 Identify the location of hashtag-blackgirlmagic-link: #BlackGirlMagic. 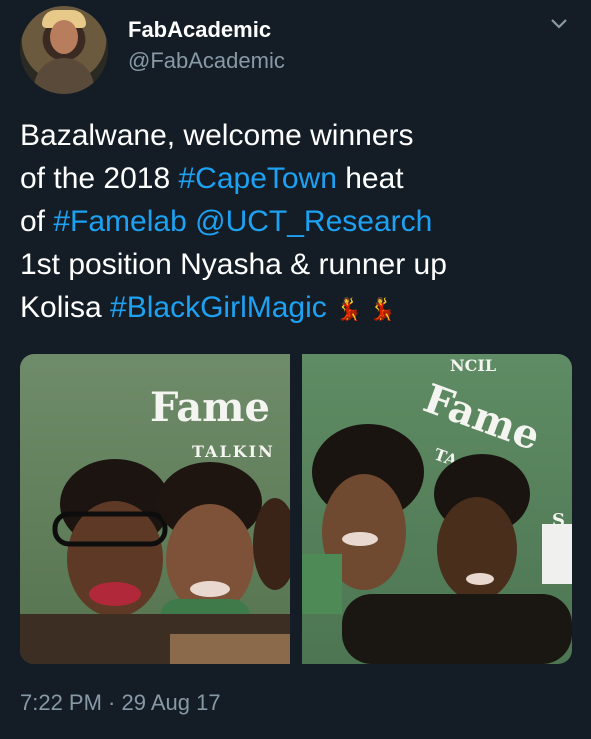
(218, 307).